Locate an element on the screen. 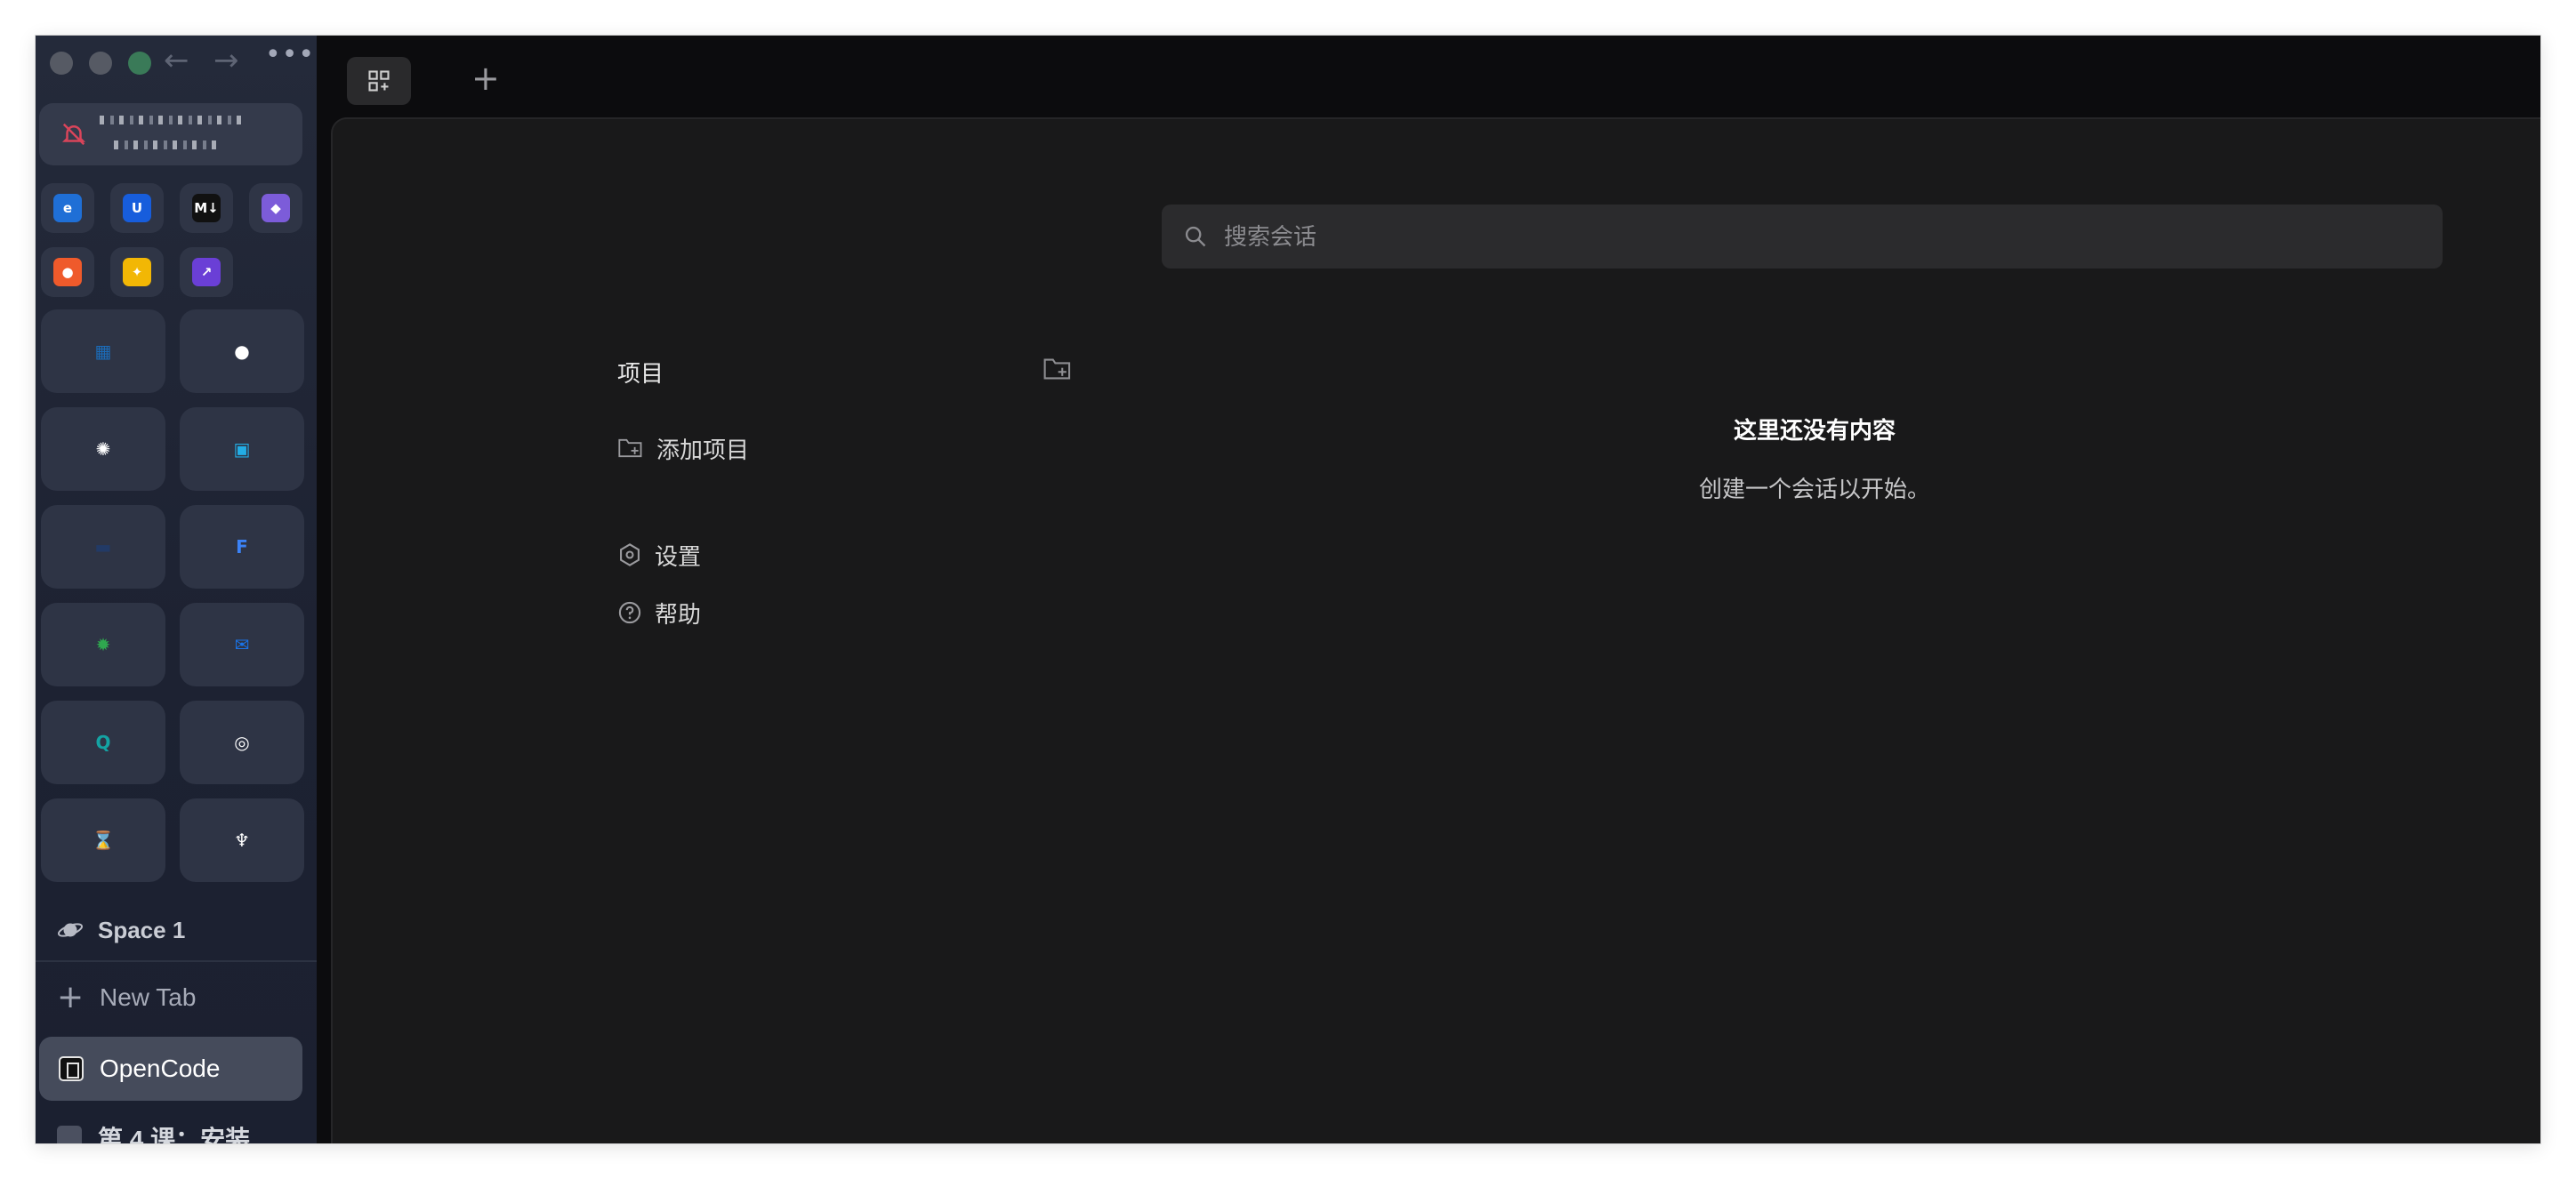 This screenshot has width=2576, height=1179. favorite-app-tile: ✺ is located at coordinates (103, 449).